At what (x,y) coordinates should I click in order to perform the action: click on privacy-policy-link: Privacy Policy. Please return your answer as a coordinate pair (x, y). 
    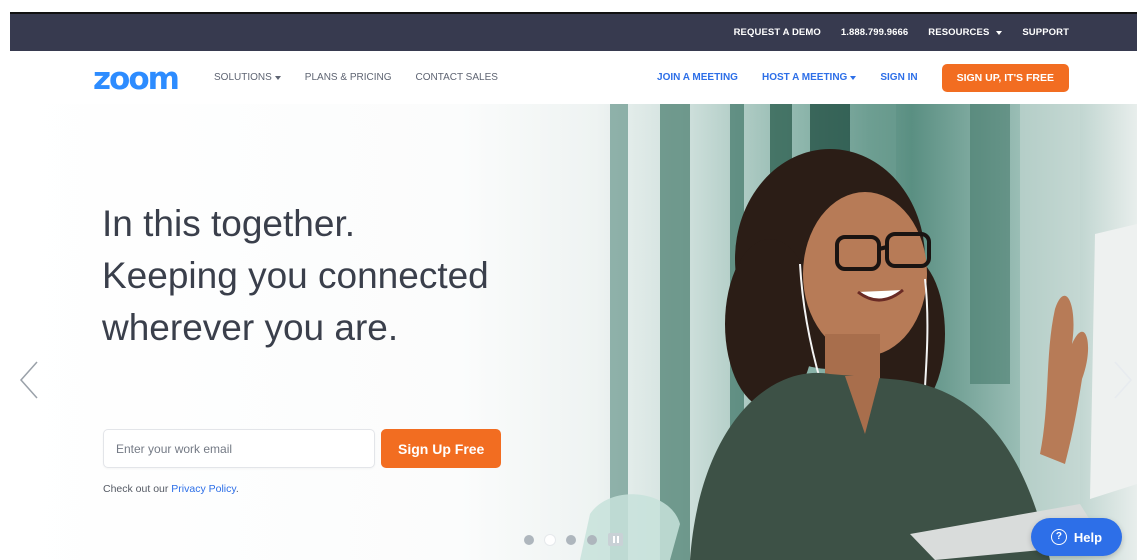
    Looking at the image, I should click on (203, 489).